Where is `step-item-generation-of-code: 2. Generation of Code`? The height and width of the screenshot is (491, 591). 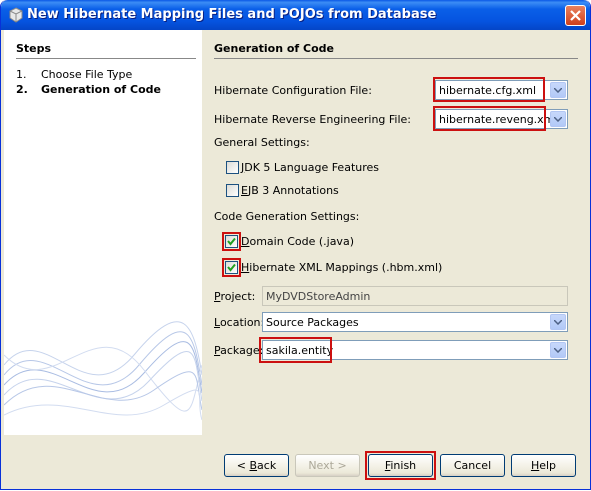 step-item-generation-of-code: 2. Generation of Code is located at coordinates (88, 89).